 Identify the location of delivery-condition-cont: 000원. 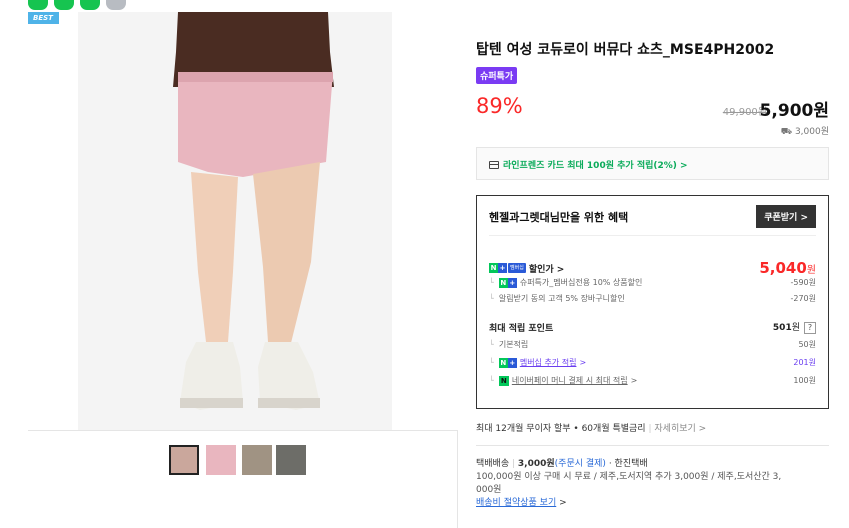
(489, 490).